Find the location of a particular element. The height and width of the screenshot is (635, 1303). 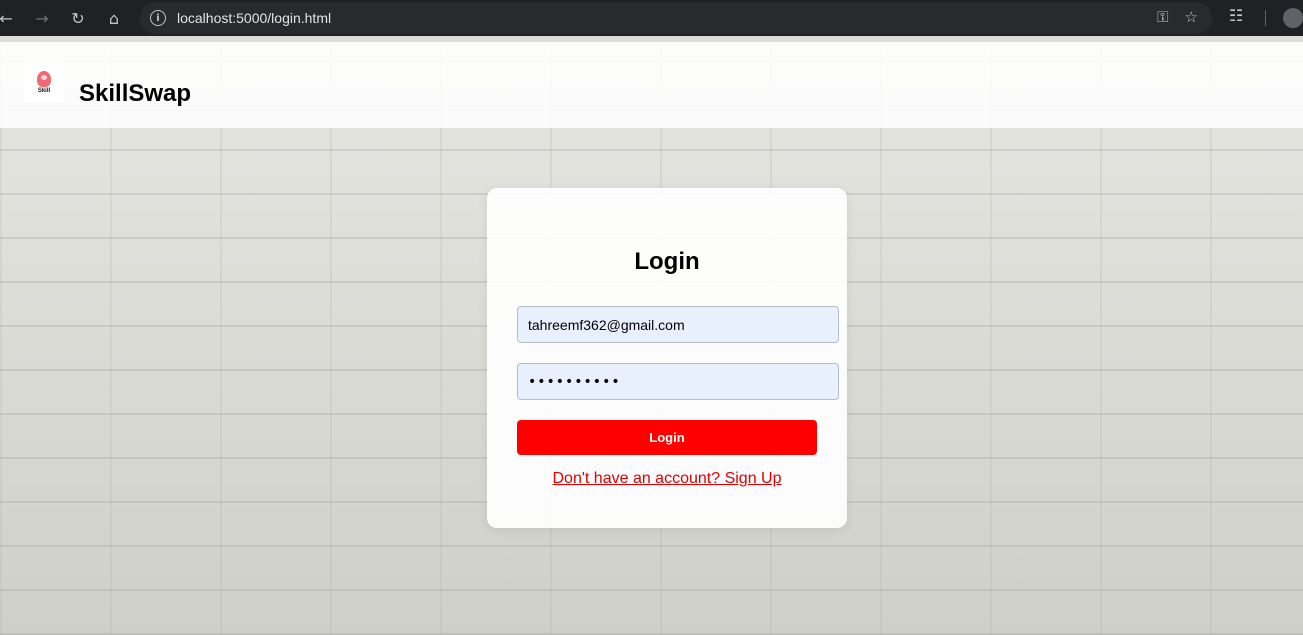

omnibox-actions: ⚿ ☆ is located at coordinates (1177, 17).